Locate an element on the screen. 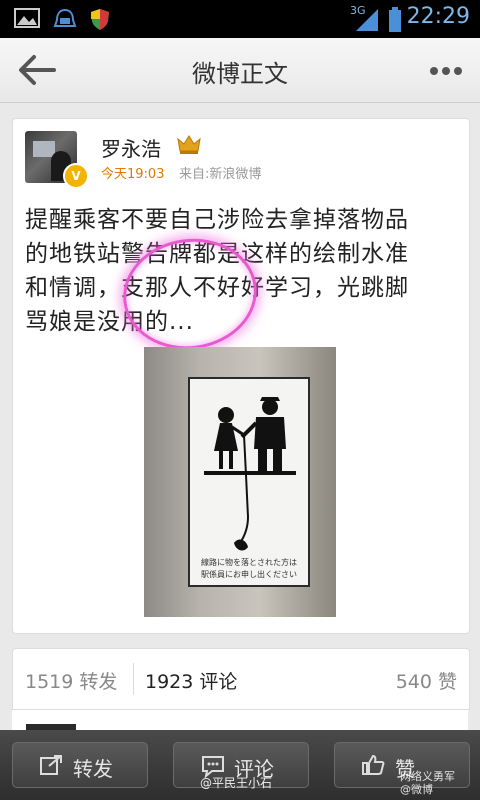 The width and height of the screenshot is (480, 800). watermark-left: @平民王小石 is located at coordinates (236, 783).